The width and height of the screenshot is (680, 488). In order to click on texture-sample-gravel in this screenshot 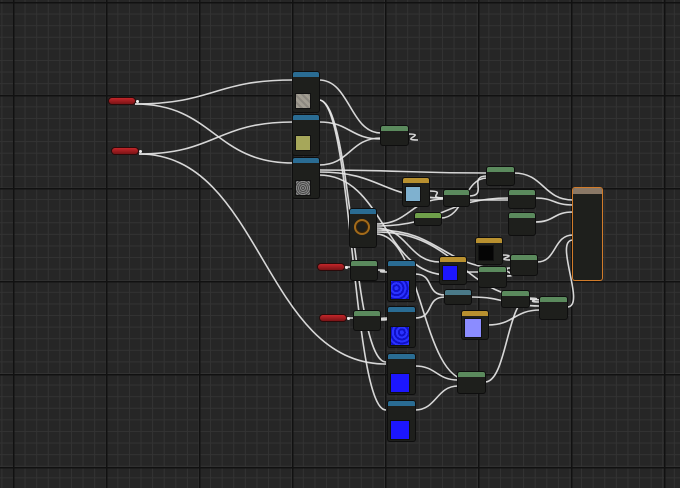, I will do `click(306, 178)`.